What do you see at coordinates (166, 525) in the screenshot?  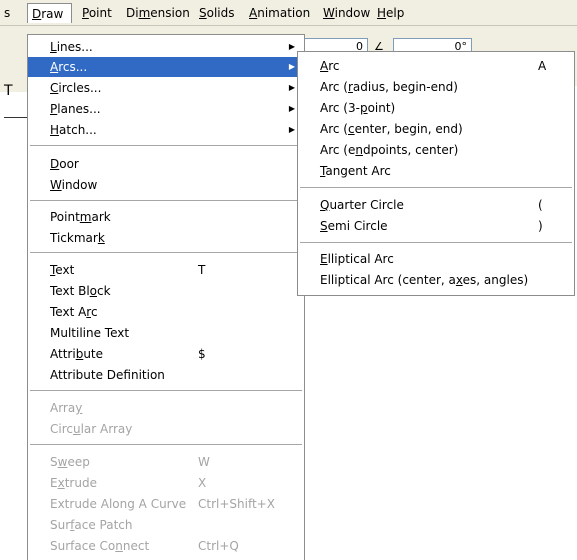 I see `menu-item-surface-patch: Surface Patch` at bounding box center [166, 525].